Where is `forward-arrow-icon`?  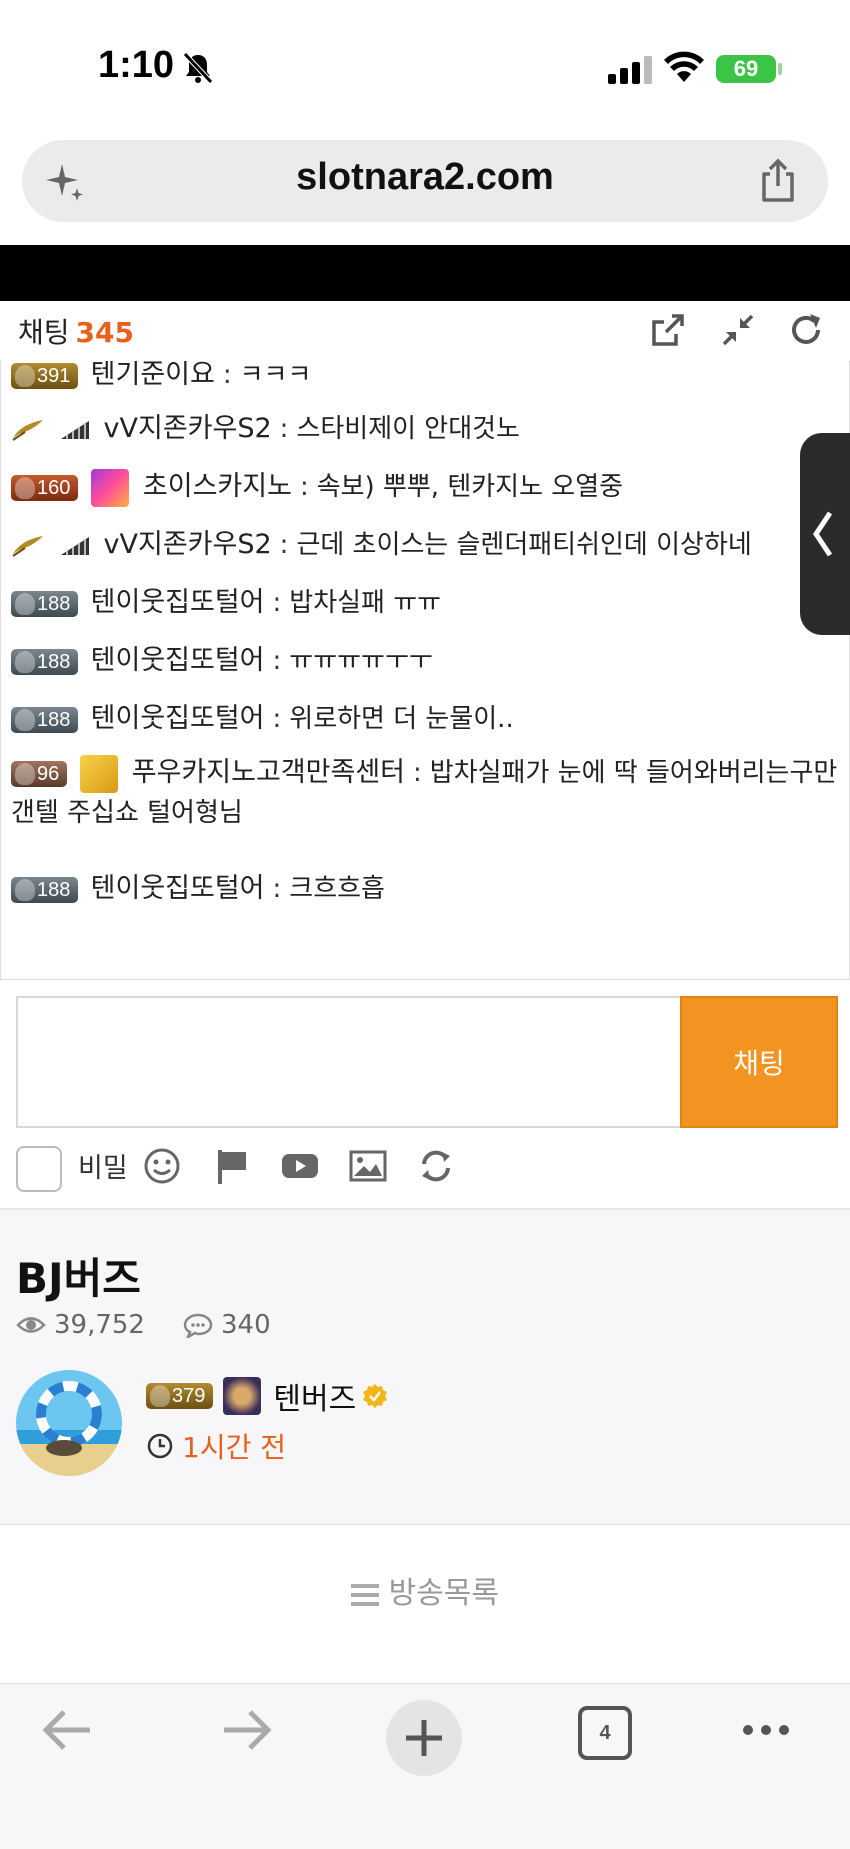
forward-arrow-icon is located at coordinates (246, 1730).